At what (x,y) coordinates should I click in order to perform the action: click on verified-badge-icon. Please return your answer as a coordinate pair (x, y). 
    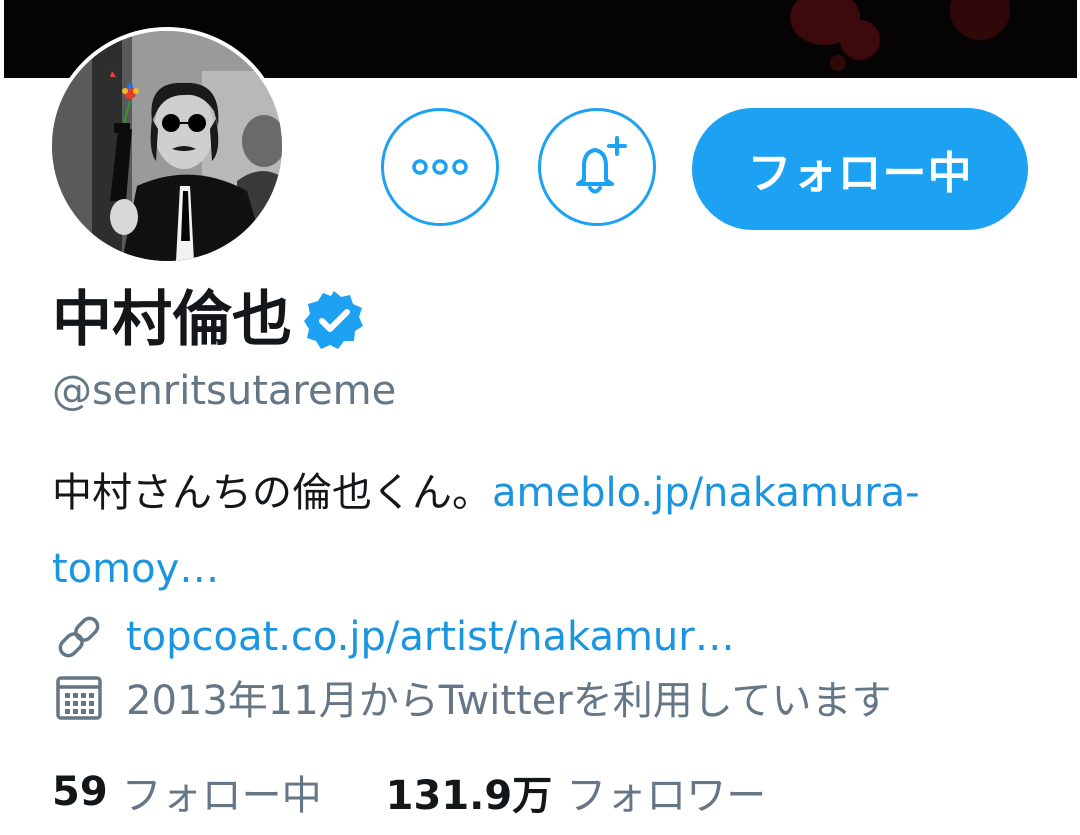
    Looking at the image, I should click on (333, 320).